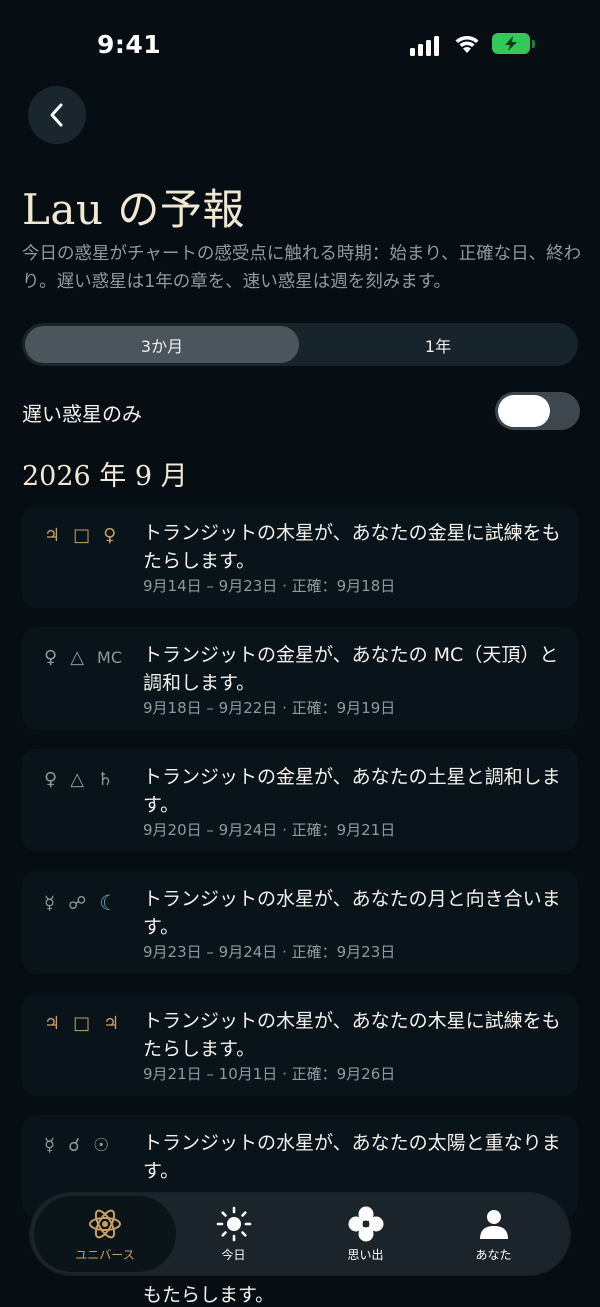 The width and height of the screenshot is (600, 1307). Describe the element at coordinates (494, 1224) in the screenshot. I see `person-icon` at that location.